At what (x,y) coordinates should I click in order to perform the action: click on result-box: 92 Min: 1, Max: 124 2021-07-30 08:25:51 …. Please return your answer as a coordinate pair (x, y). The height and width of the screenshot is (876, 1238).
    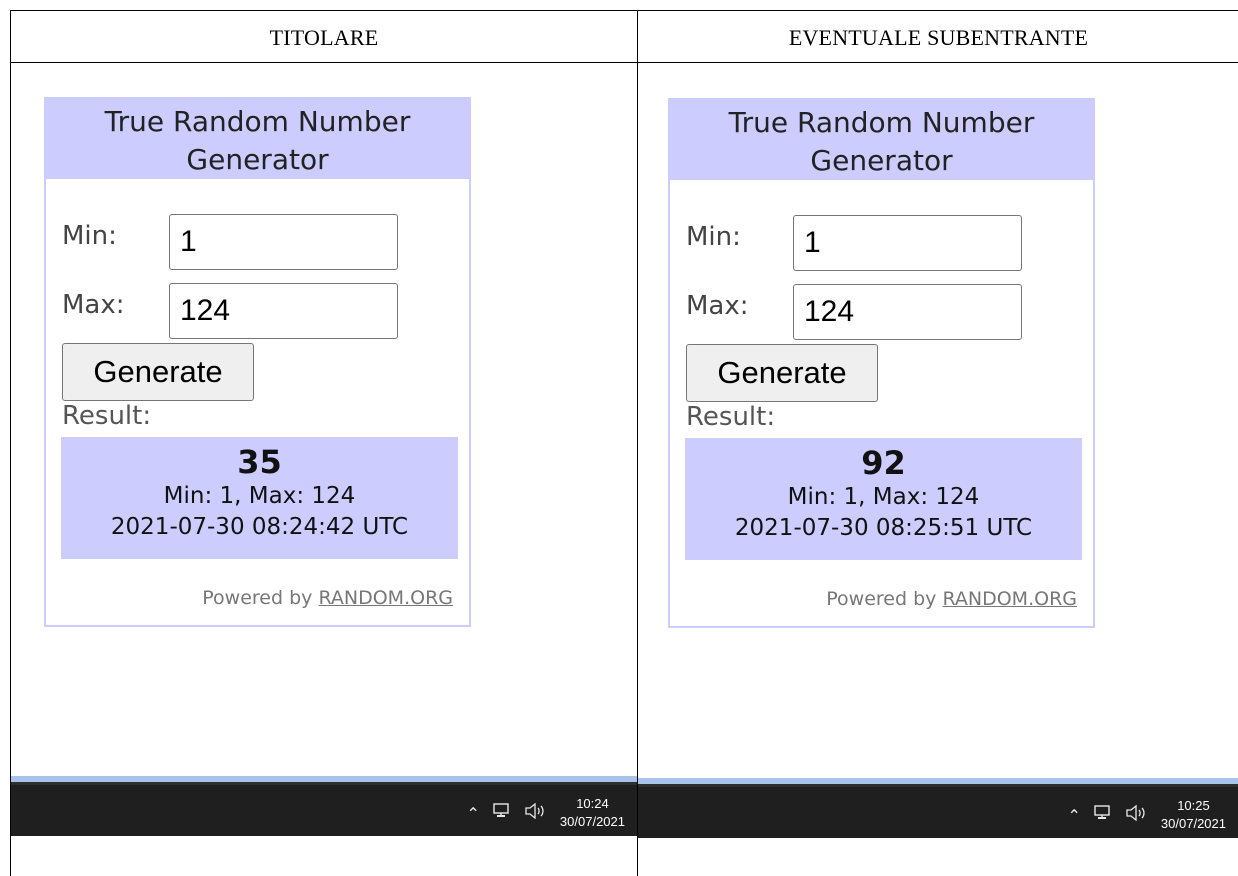
    Looking at the image, I should click on (883, 499).